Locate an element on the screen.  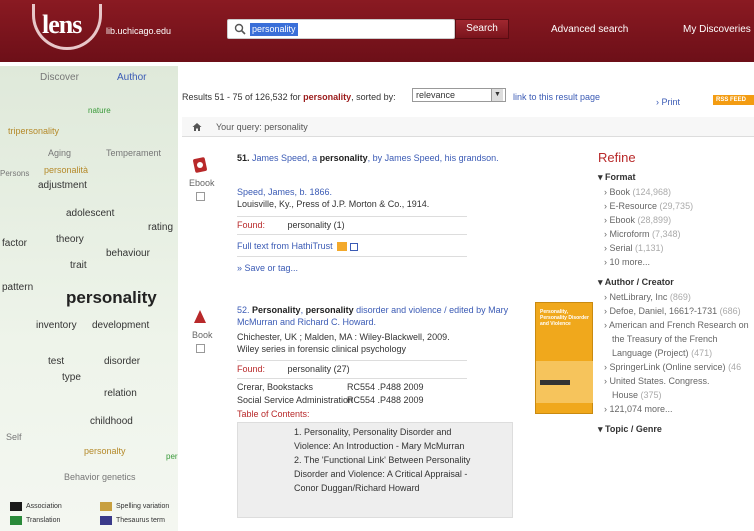
print-link: › Print is located at coordinates (668, 102).